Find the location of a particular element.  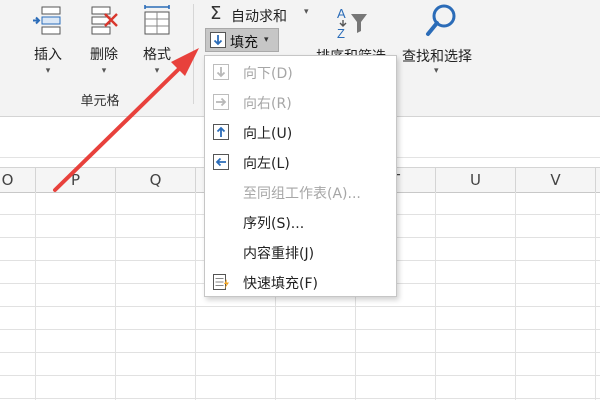

insert-cells-icon is located at coordinates (47, 20).